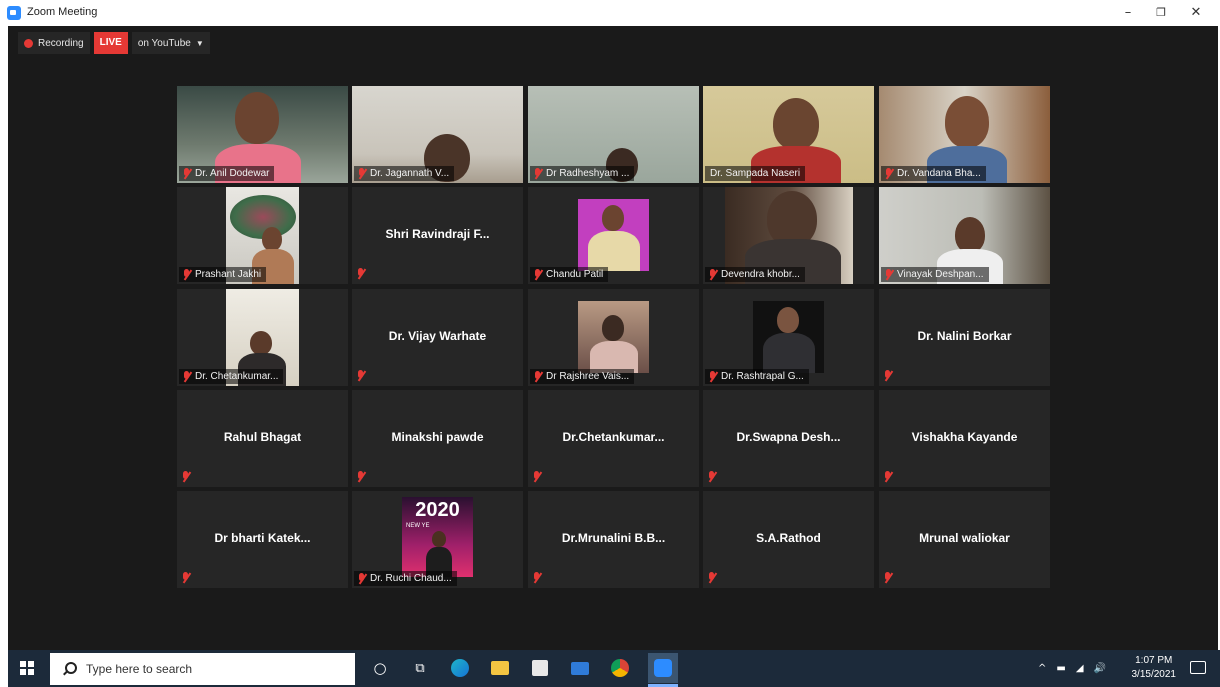  I want to click on participant-tile: Prashant Jakhi, so click(262, 235).